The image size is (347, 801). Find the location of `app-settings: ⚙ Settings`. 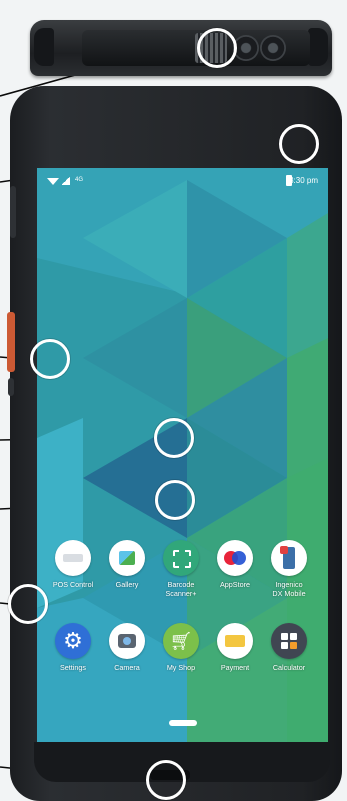

app-settings: ⚙ Settings is located at coordinates (73, 647).